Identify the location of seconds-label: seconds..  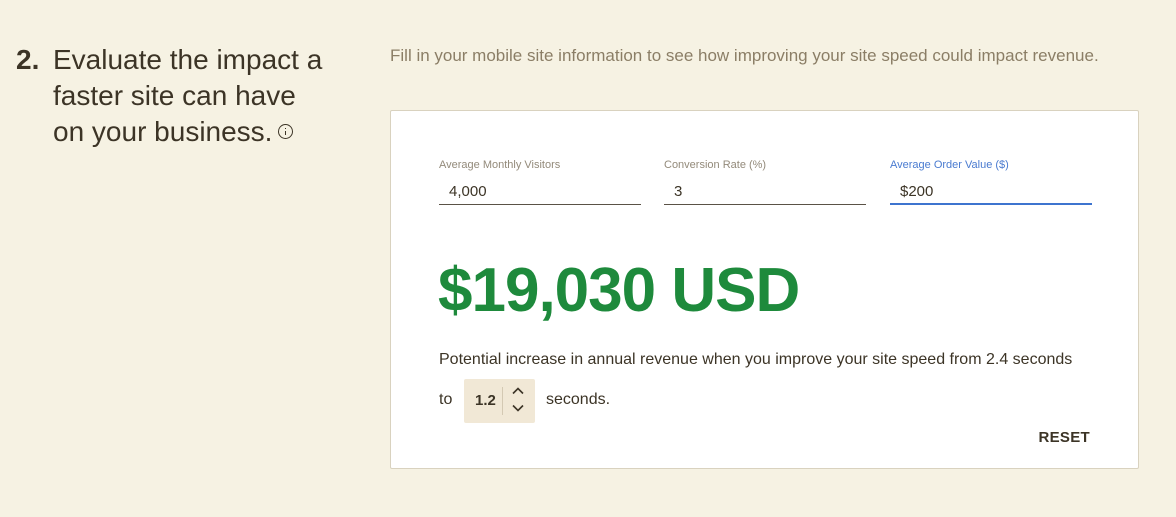
(578, 399).